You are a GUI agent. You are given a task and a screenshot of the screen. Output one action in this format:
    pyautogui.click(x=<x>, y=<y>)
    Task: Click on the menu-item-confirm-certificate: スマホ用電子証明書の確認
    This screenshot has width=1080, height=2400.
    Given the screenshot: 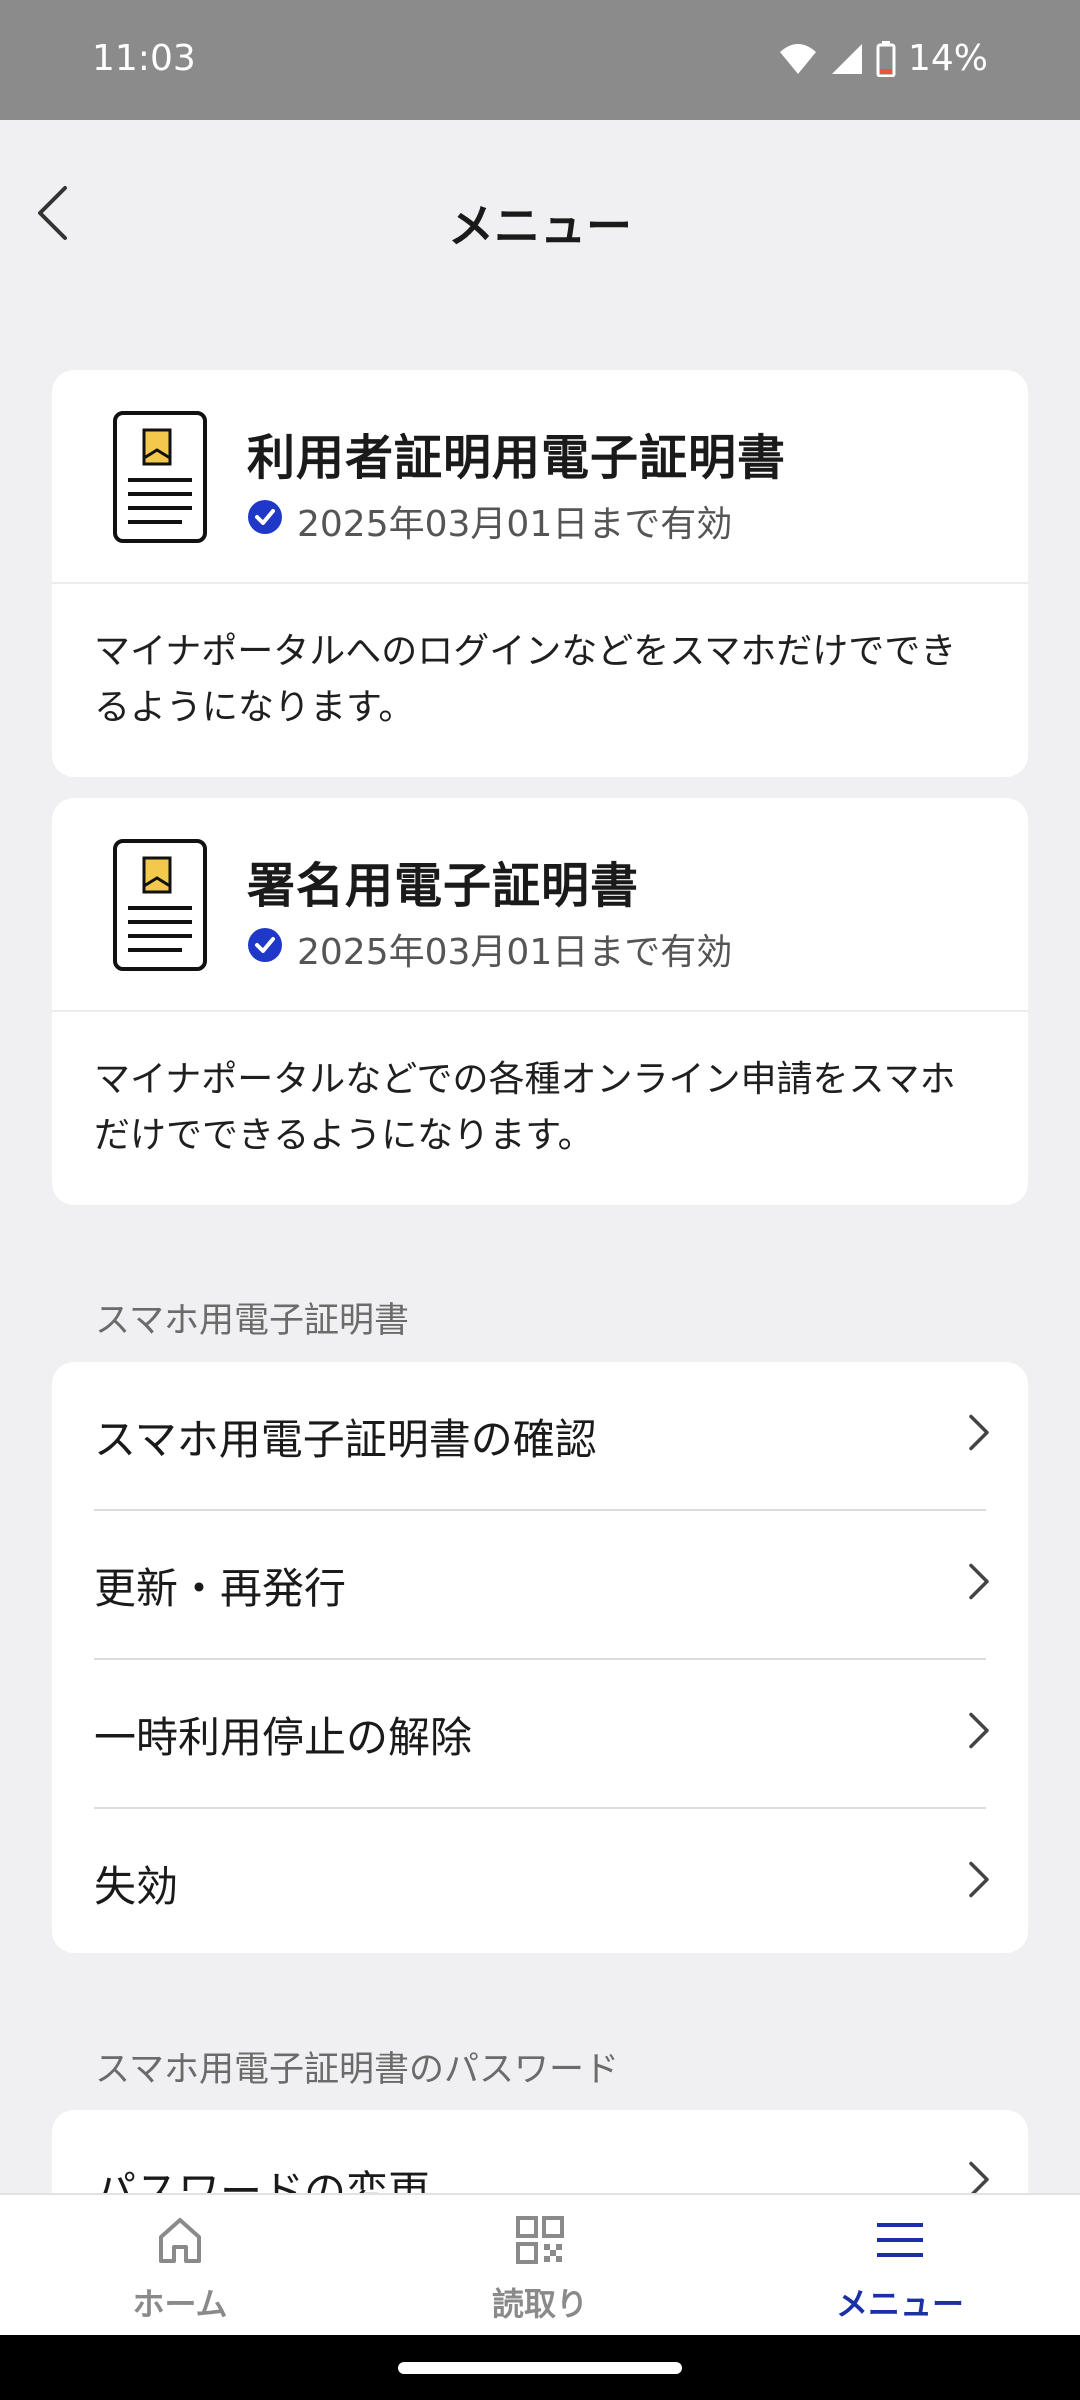 What is the action you would take?
    pyautogui.click(x=540, y=1436)
    